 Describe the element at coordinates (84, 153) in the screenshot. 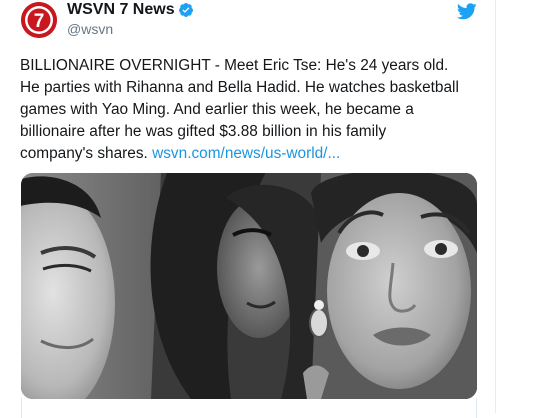

I see `tweet-text-line: company's shares.` at that location.